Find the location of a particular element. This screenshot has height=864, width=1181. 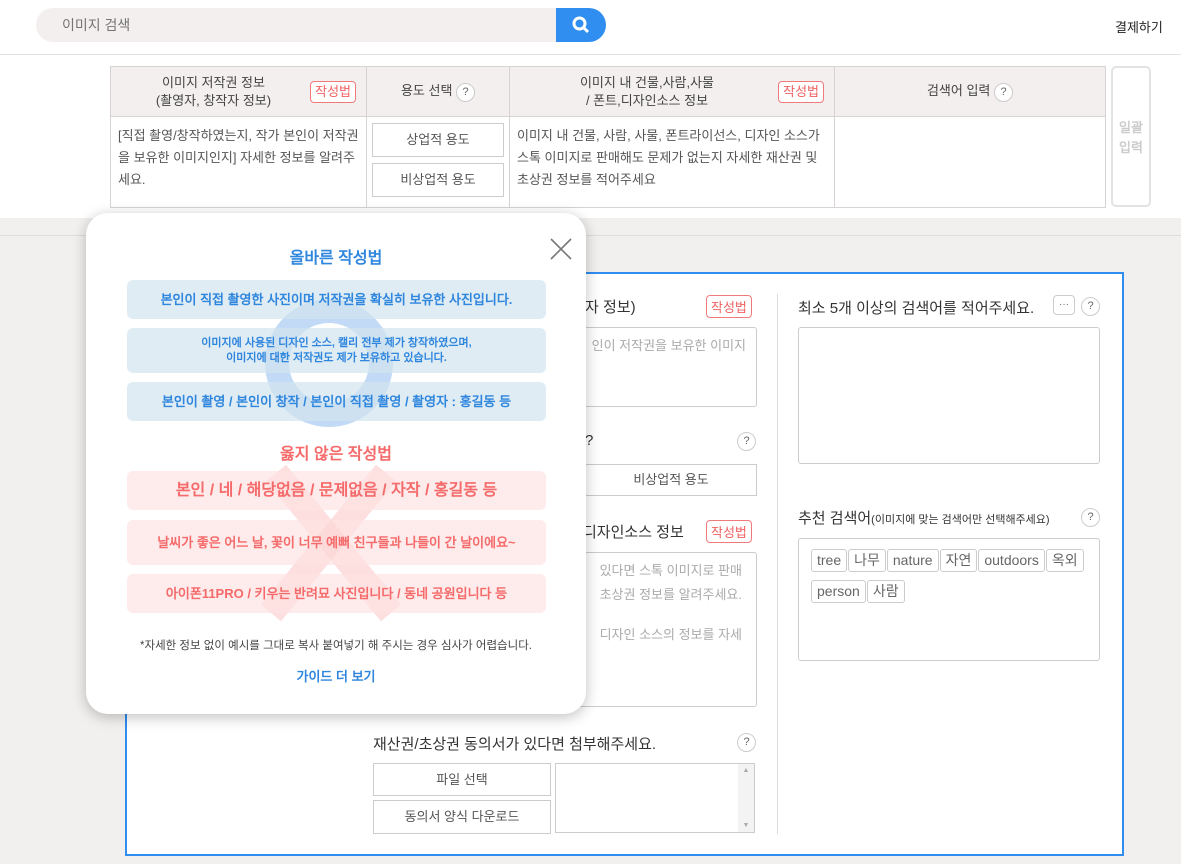

recommended-subtitle: (이미지에 맞는 검색어만 선택해주세요) is located at coordinates (960, 520).